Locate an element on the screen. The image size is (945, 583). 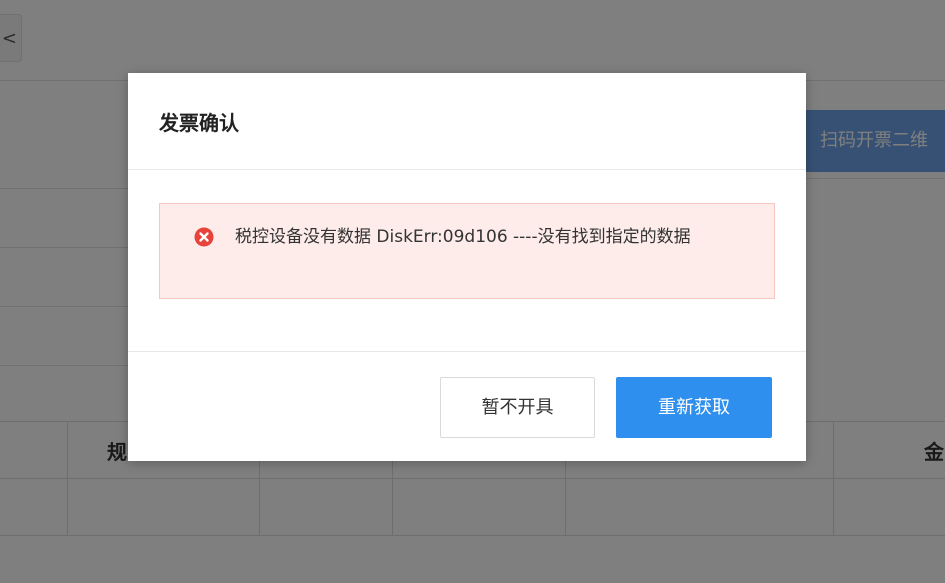
retry-fetch-button: 重新获取 is located at coordinates (694, 407).